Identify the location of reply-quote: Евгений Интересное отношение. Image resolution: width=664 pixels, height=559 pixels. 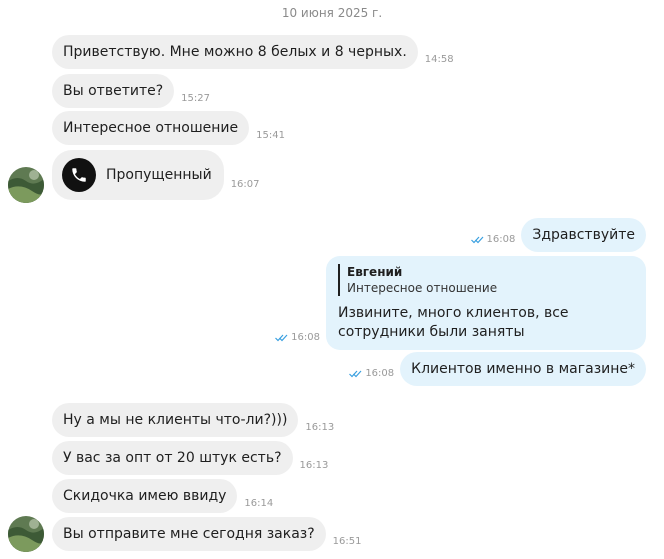
(486, 280).